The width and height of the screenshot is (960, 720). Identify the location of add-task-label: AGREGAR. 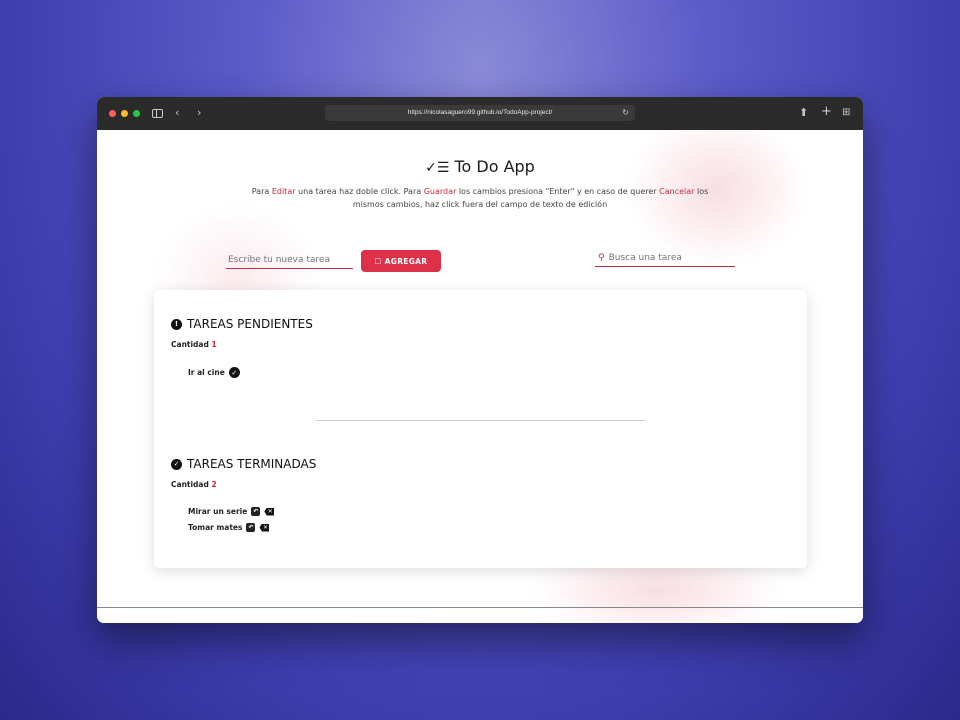
(406, 261).